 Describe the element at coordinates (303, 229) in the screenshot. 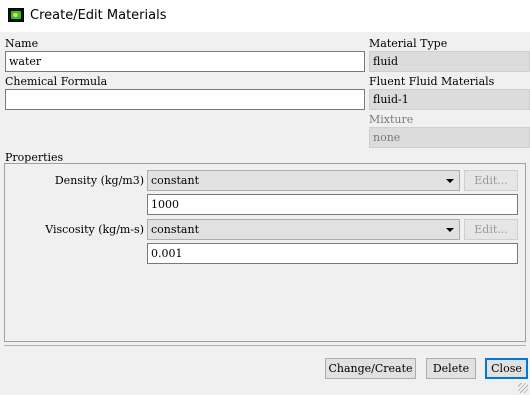

I see `viscosity-method-dropdown: constant` at that location.